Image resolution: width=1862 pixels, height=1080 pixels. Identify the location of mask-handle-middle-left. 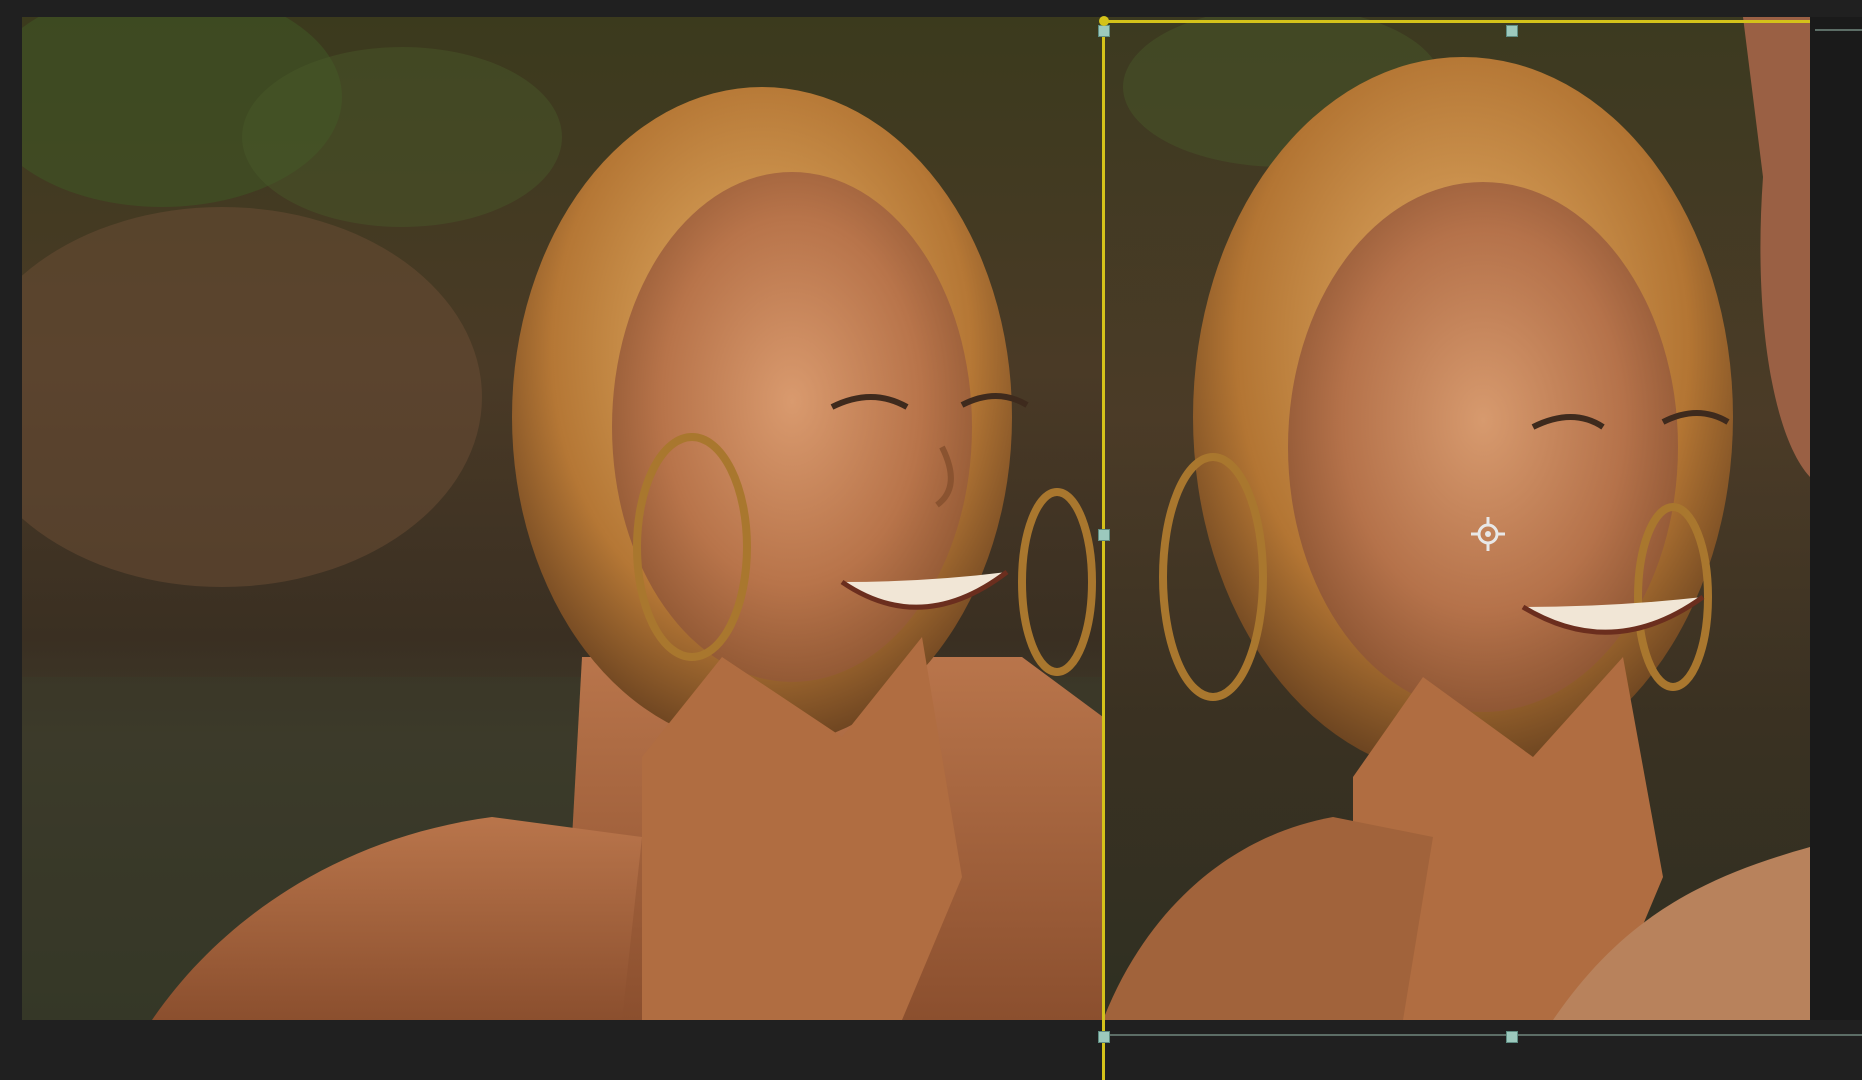
(1104, 535).